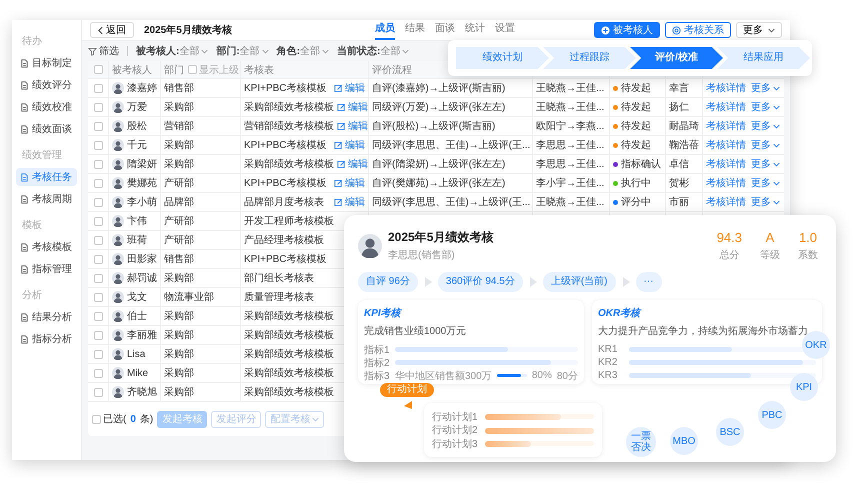  Describe the element at coordinates (729, 237) in the screenshot. I see `stat-value: 94.3` at that location.